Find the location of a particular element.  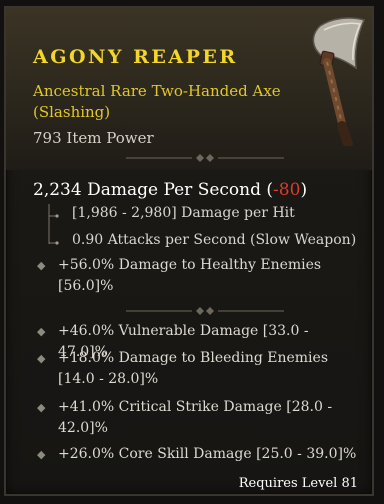

attacks-per-second: 0.90 Attacks per Second (Slow Weapon) is located at coordinates (214, 240).